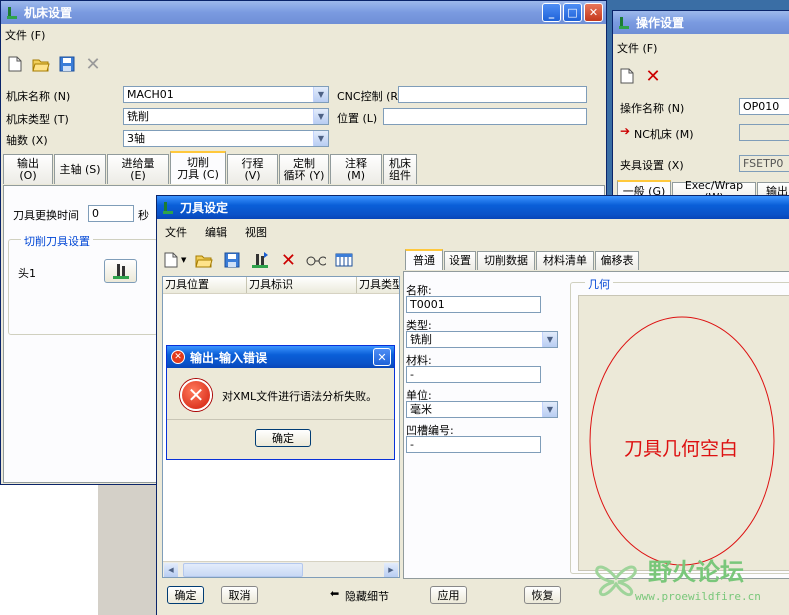 This screenshot has height=615, width=789. What do you see at coordinates (551, 12) in the screenshot?
I see `minimize-button: _` at bounding box center [551, 12].